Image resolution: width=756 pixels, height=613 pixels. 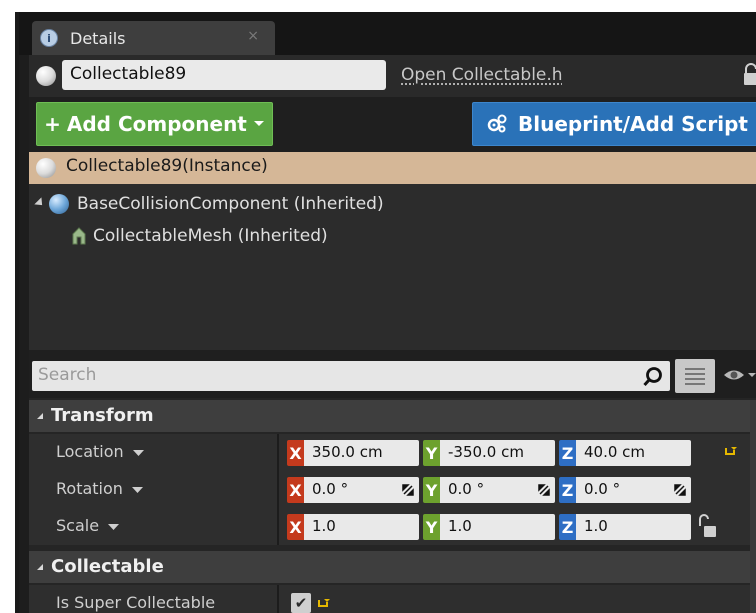 I want to click on add-component-label: Add Component, so click(x=156, y=124).